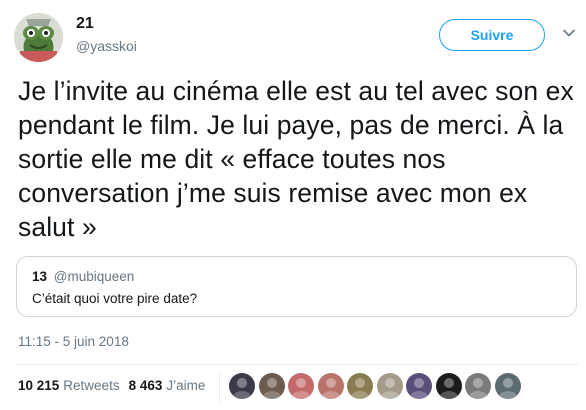 This screenshot has width=586, height=410. I want to click on likes-count: 8 463, so click(145, 385).